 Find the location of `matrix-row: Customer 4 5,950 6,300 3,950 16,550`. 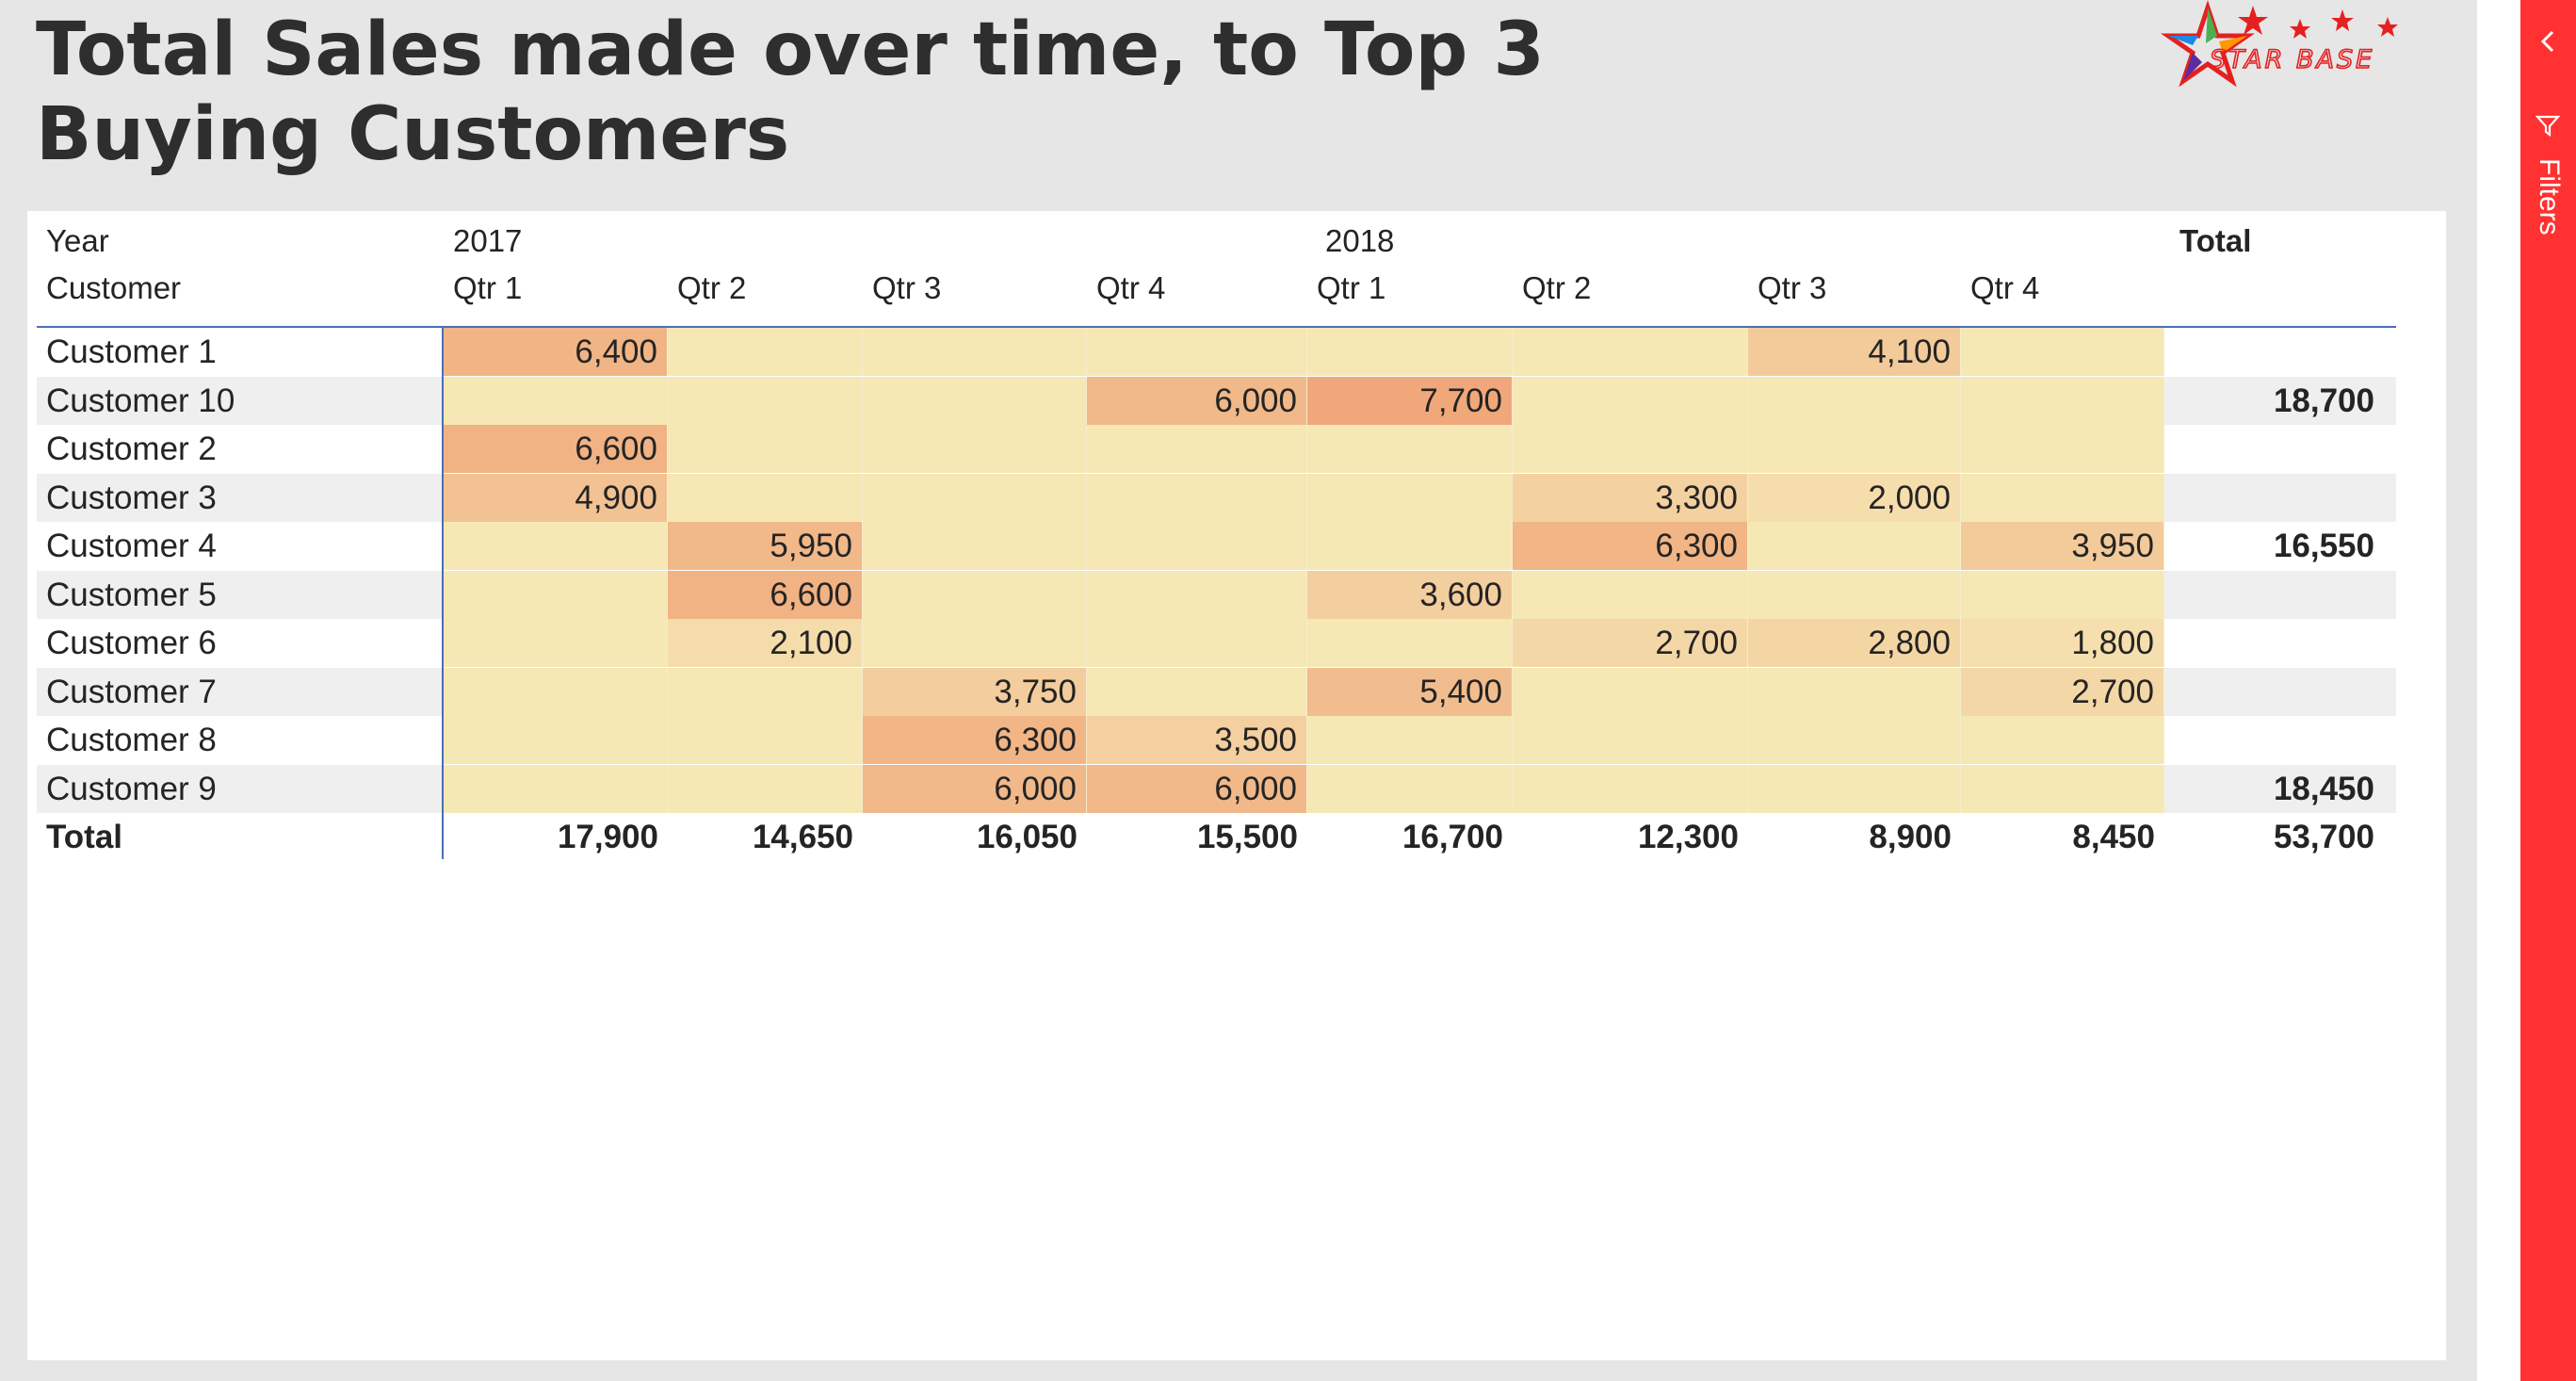

matrix-row: Customer 4 5,950 6,300 3,950 16,550 is located at coordinates (1216, 546).